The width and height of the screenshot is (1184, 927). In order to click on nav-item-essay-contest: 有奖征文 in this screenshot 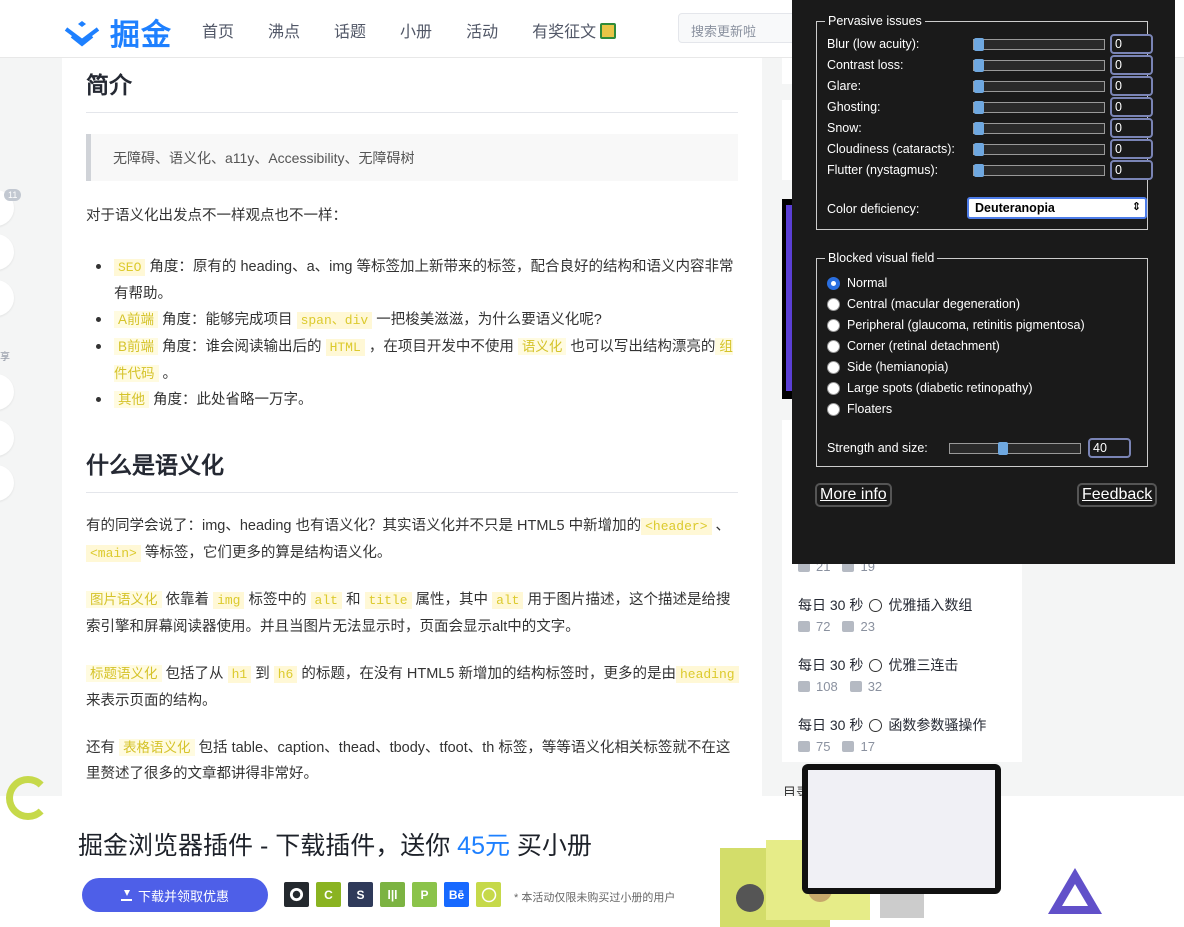, I will do `click(574, 30)`.